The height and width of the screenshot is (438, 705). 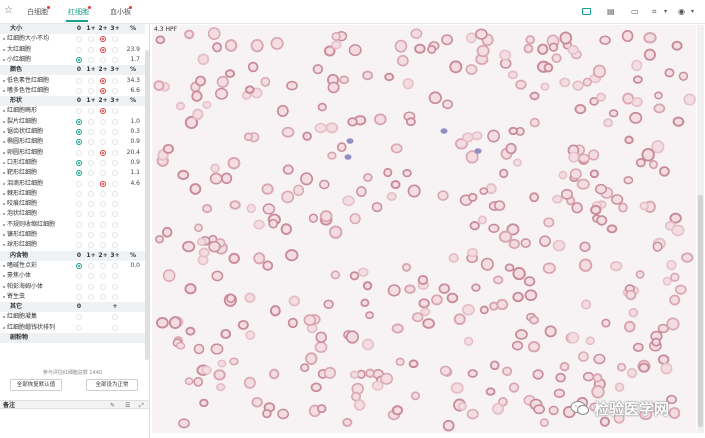 What do you see at coordinates (147, 205) in the screenshot?
I see `panel-scrollbar` at bounding box center [147, 205].